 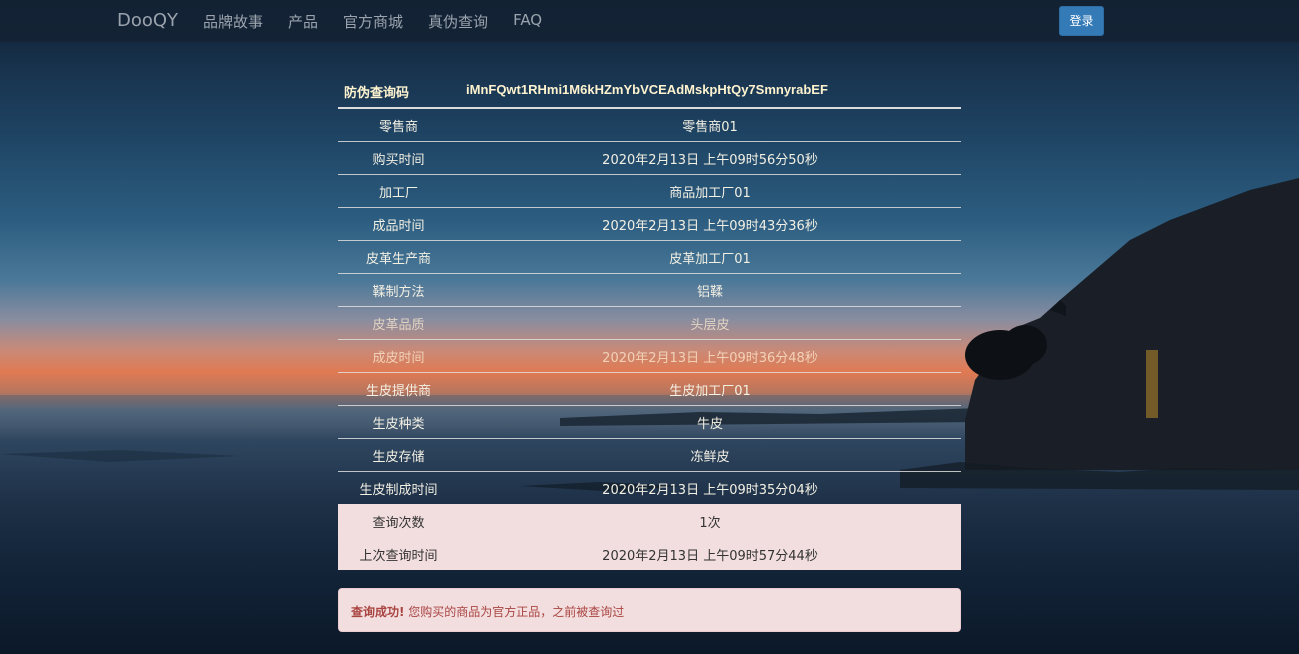 I want to click on table-row: 皮革生产商 皮革加工厂01, so click(x=649, y=257).